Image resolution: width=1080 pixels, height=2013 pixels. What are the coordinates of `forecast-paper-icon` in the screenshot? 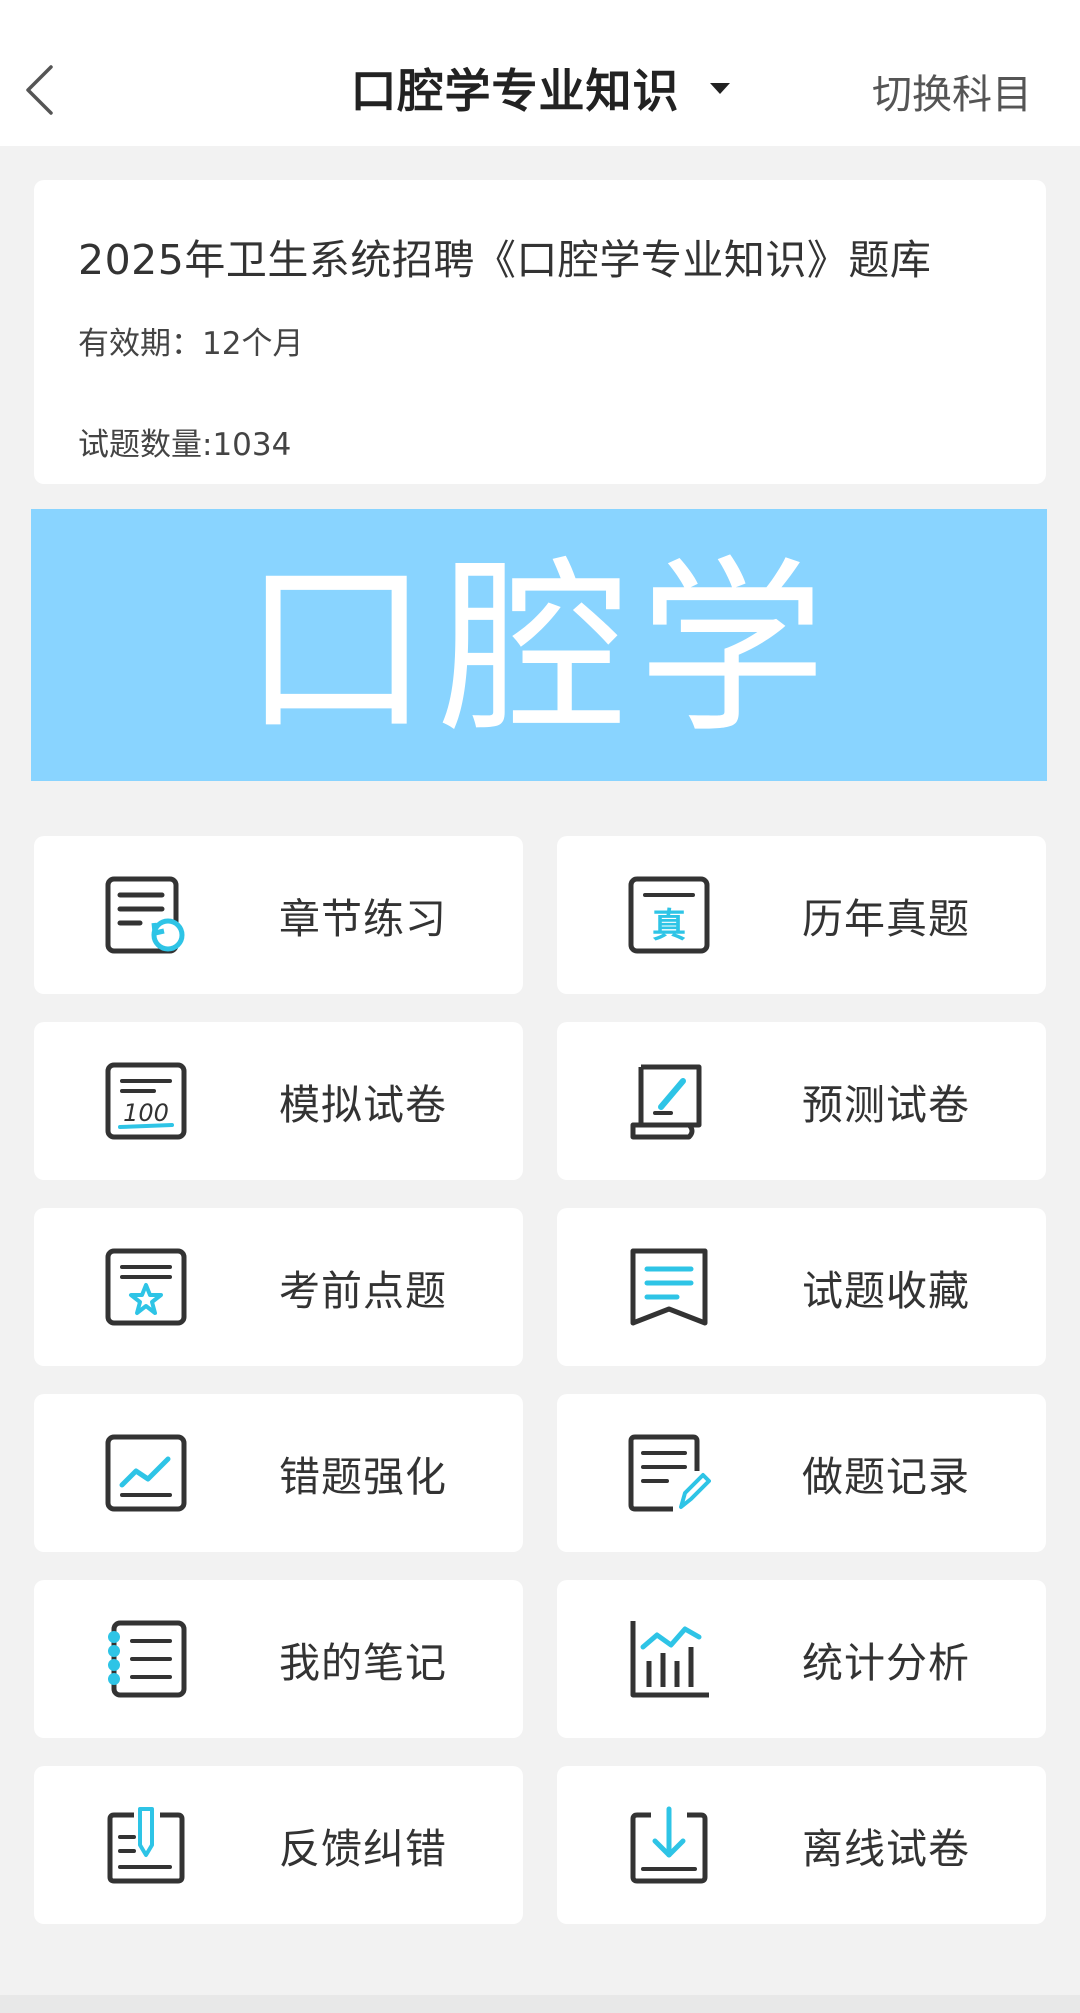 It's located at (666, 1102).